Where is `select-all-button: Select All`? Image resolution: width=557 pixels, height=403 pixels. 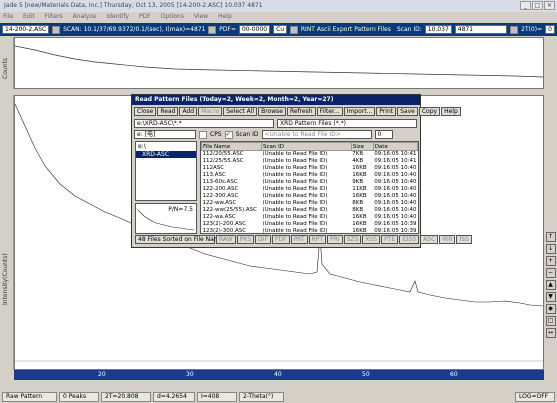 select-all-button: Select All is located at coordinates (240, 111).